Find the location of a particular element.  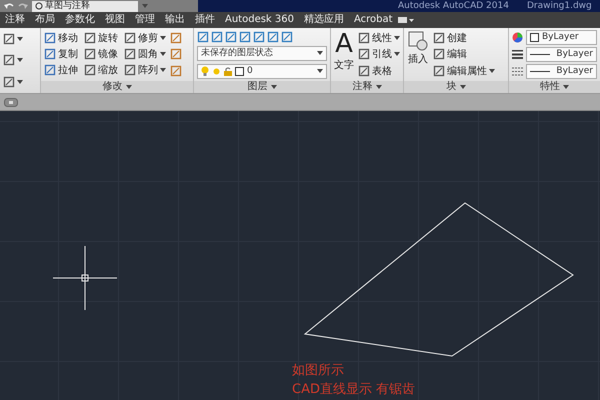

tool-button: 缩放 is located at coordinates (101, 70).